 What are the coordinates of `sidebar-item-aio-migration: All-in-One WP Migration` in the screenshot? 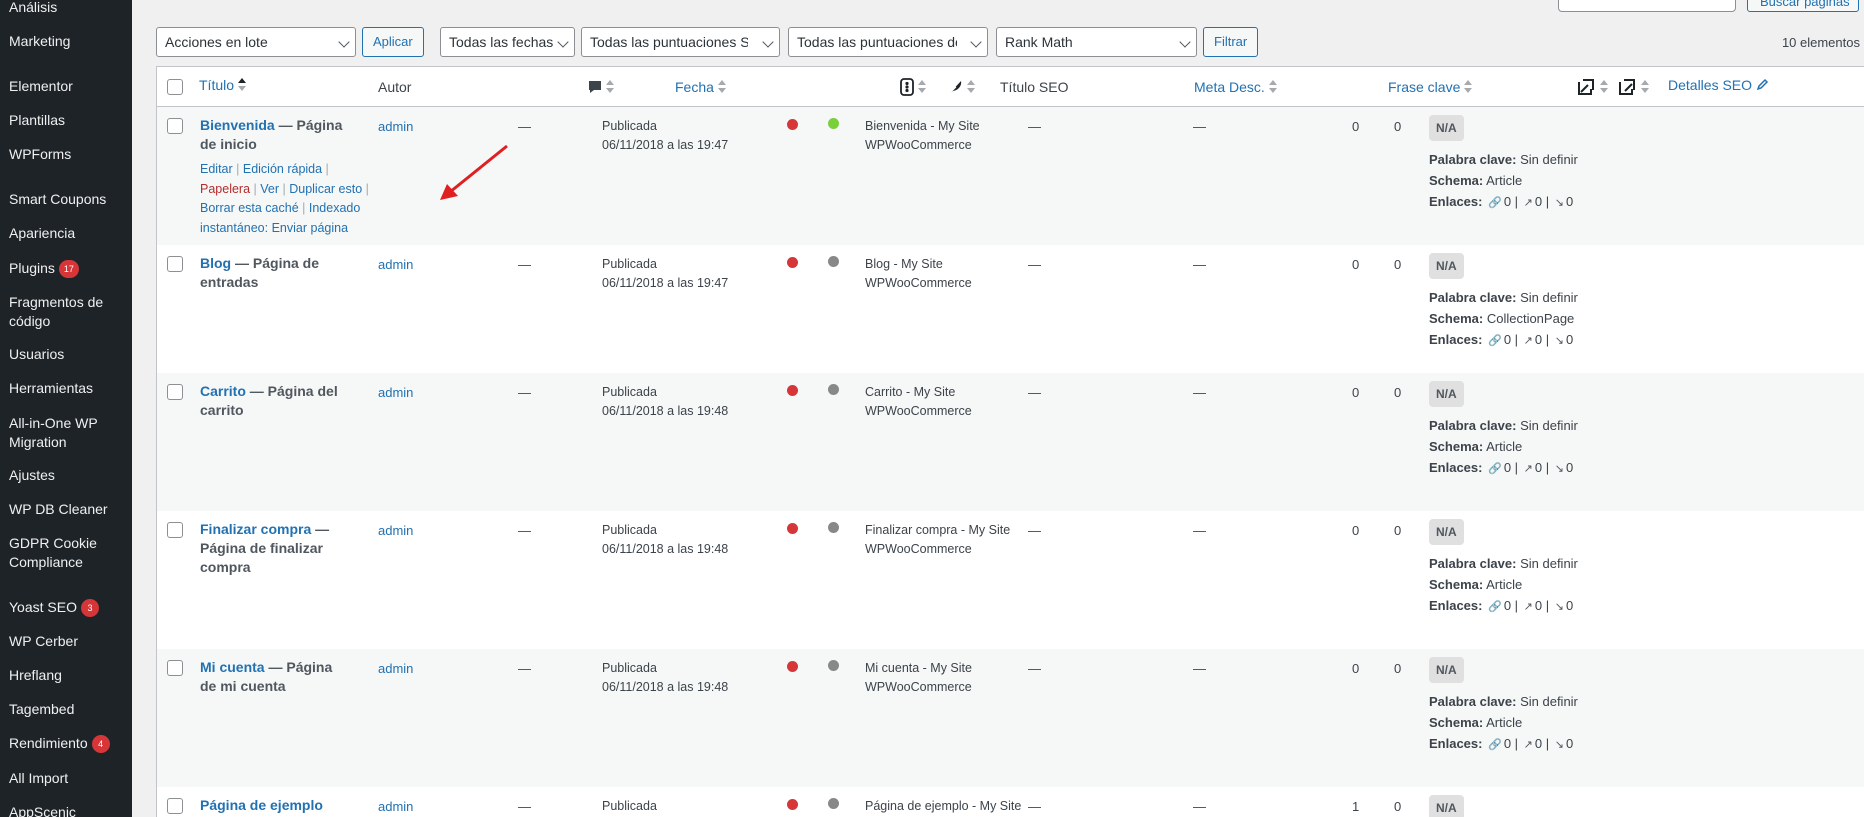 It's located at (69, 433).